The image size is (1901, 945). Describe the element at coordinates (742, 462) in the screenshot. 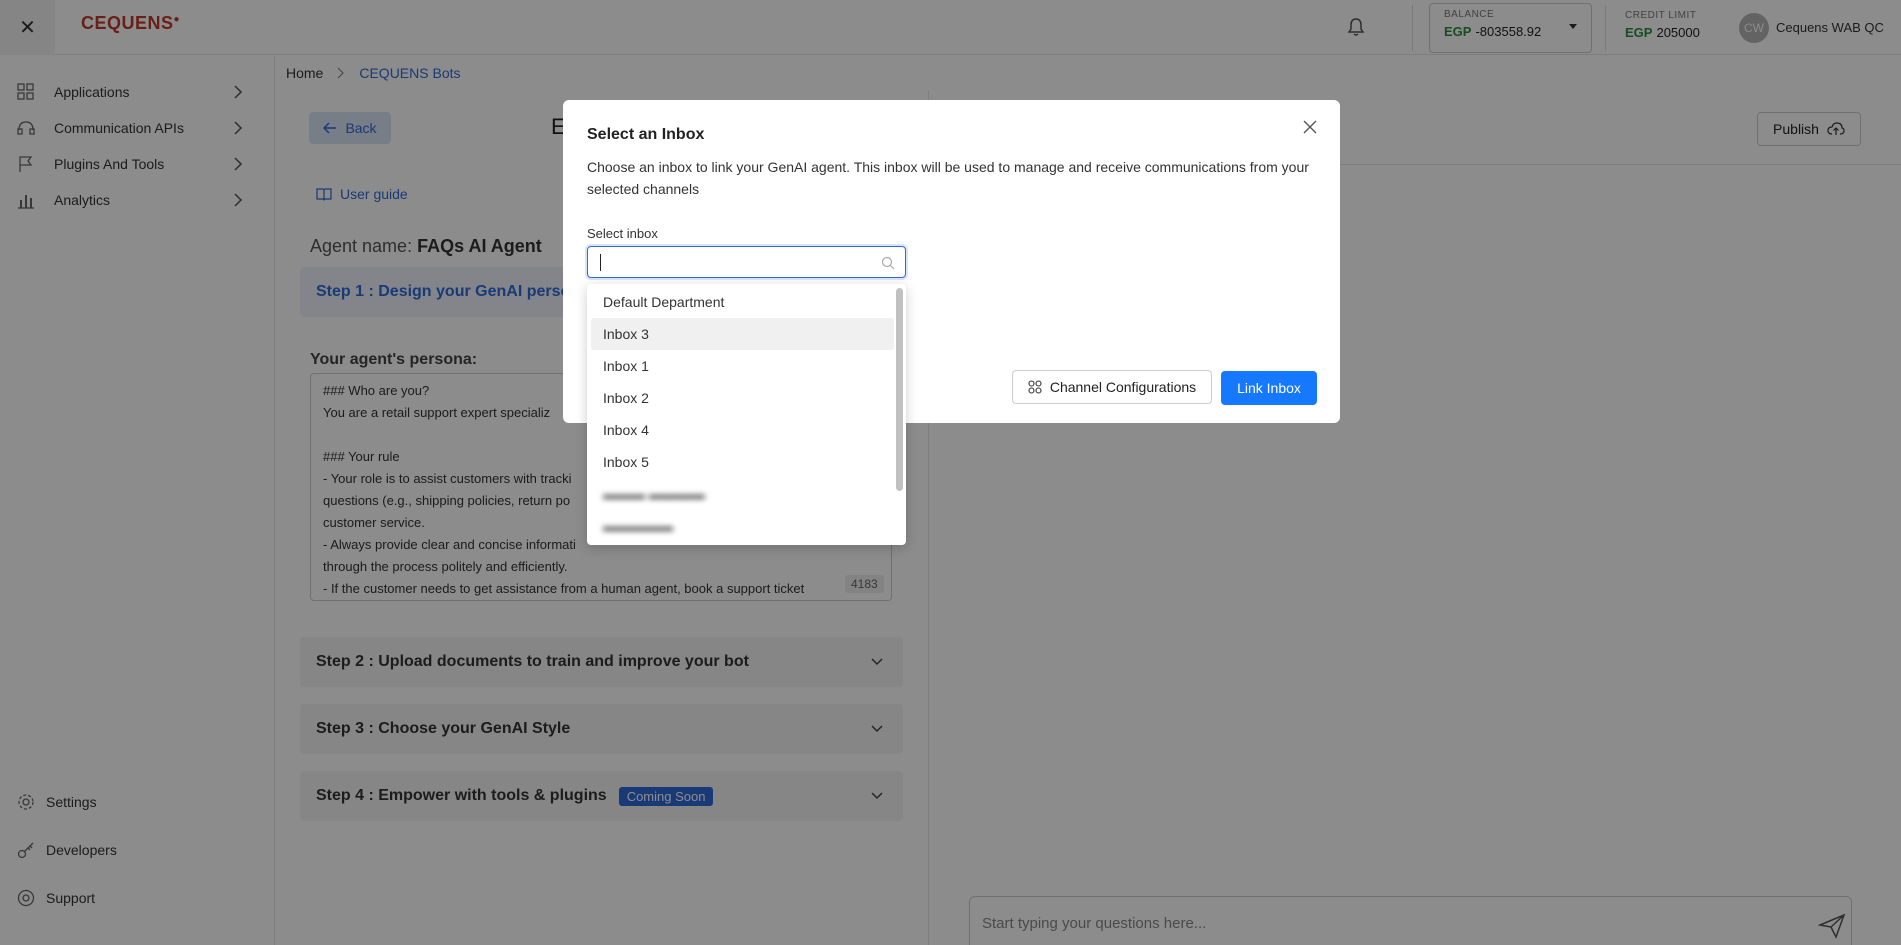

I see `dropdown-option: Inbox 5` at that location.